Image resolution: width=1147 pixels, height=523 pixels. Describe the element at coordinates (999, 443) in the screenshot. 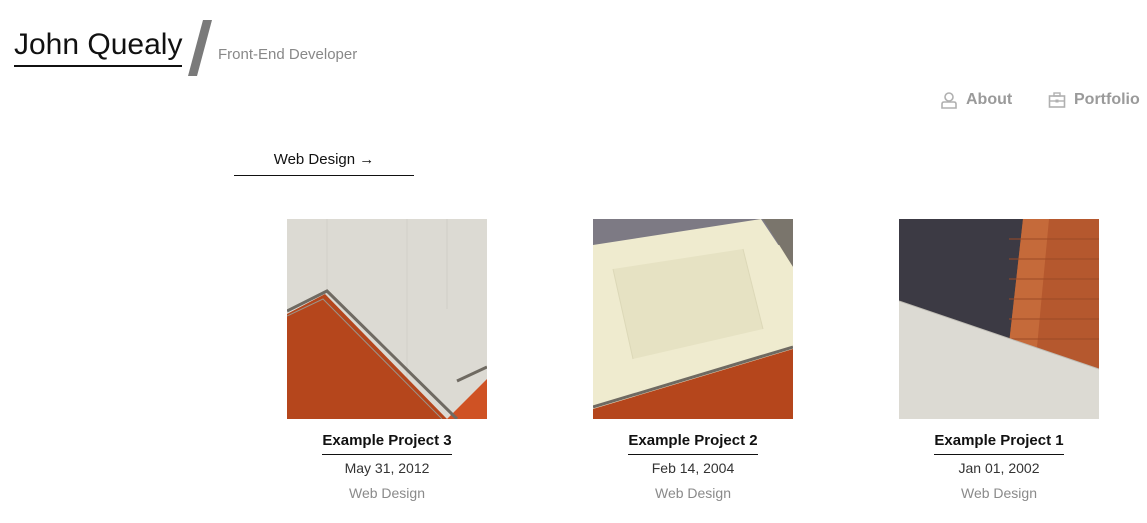

I see `project-title: Example Project 1` at that location.